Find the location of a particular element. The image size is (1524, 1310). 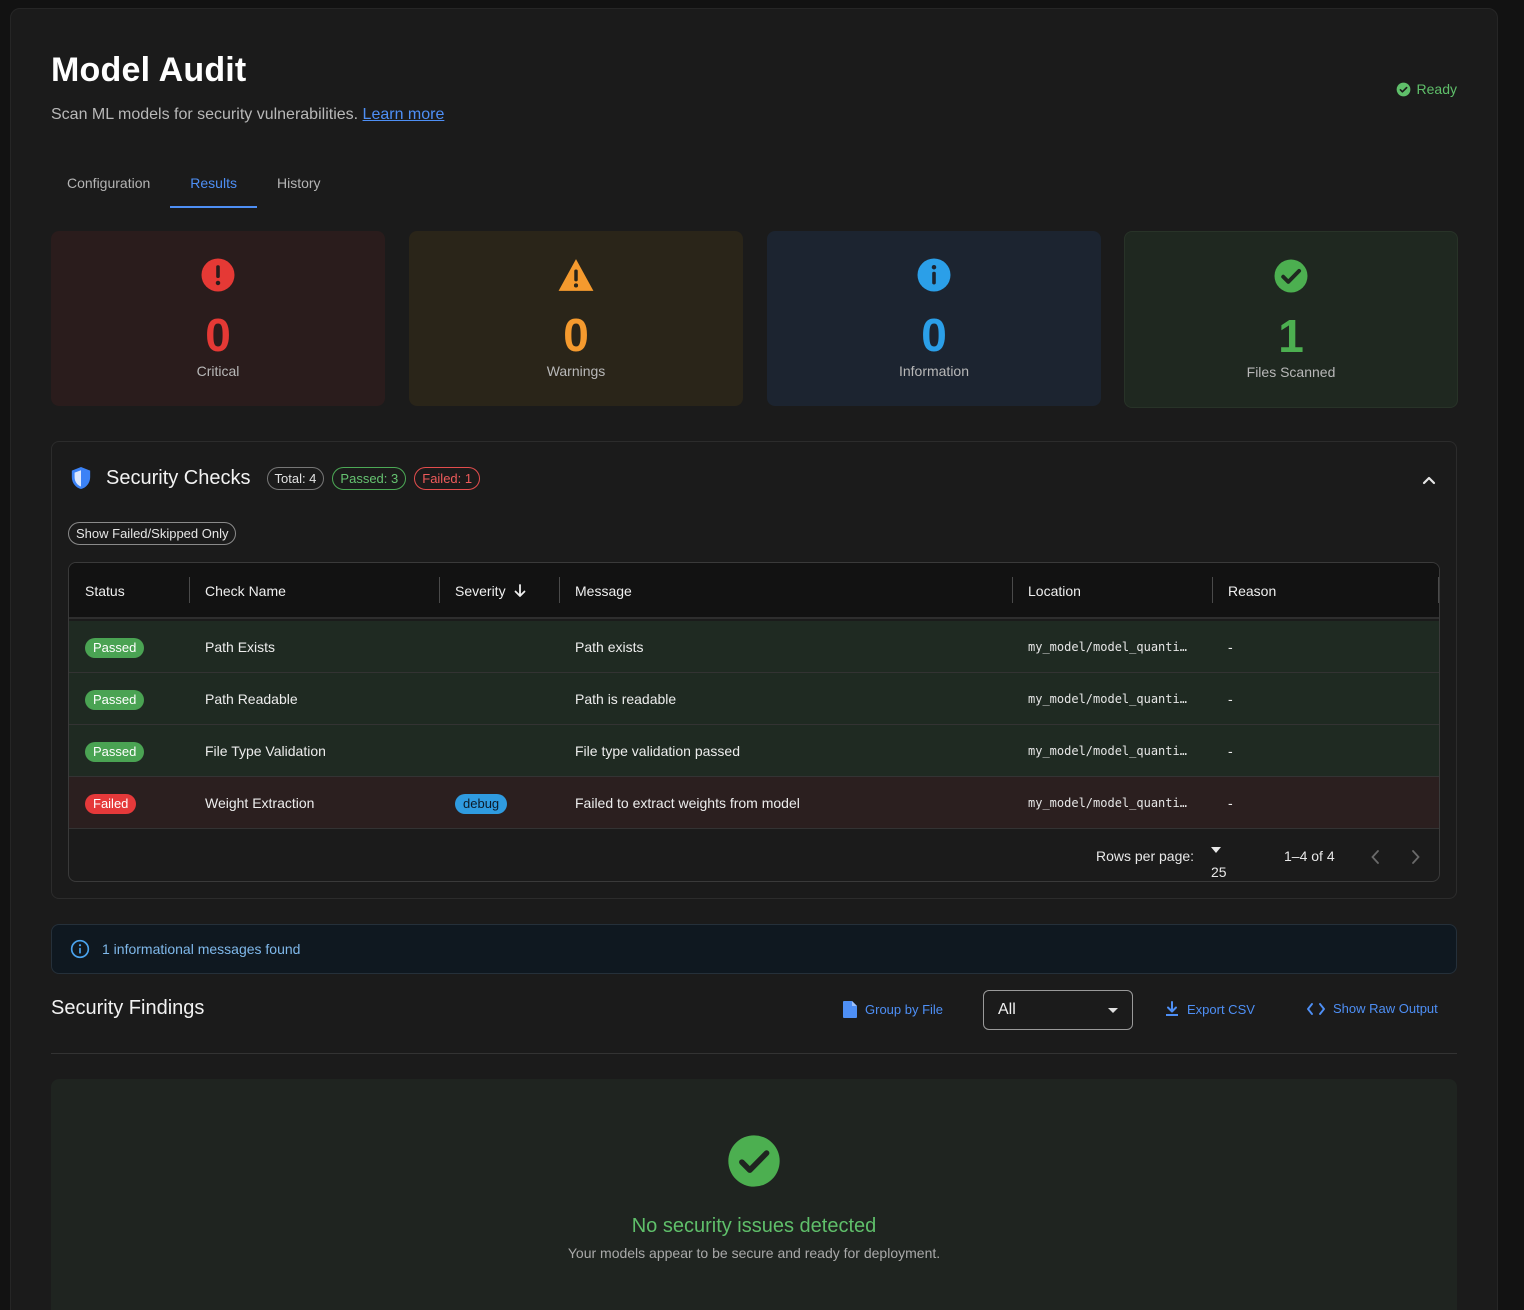

status-badge: Failed is located at coordinates (111, 804).